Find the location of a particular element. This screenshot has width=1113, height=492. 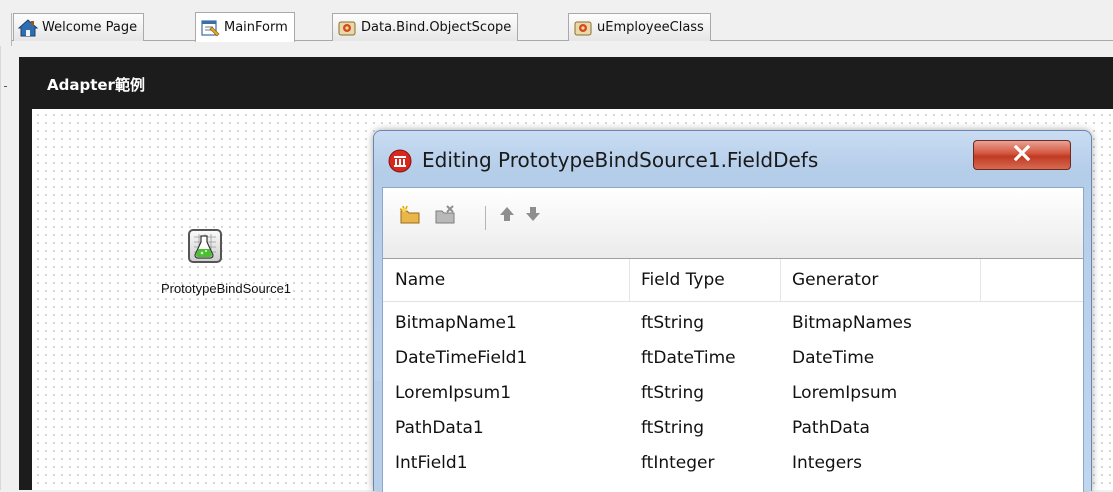

field-generator: DateTime is located at coordinates (833, 358).